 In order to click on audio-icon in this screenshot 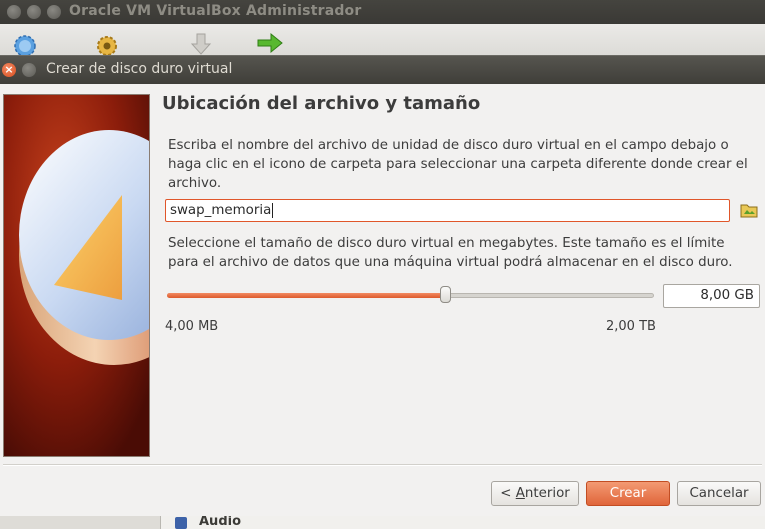, I will do `click(181, 523)`.